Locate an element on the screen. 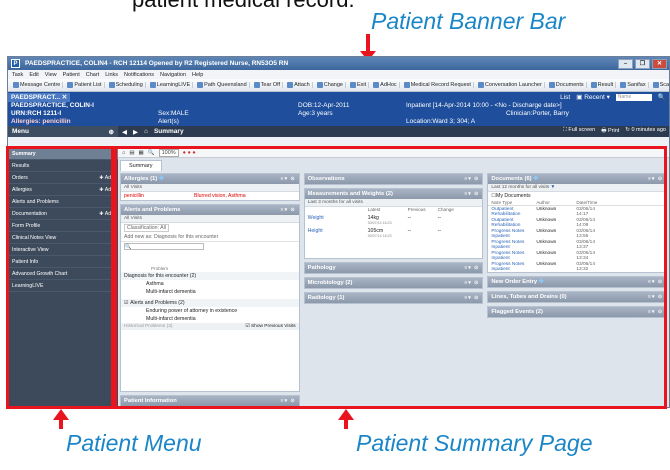  minimize-button: – is located at coordinates (625, 63).